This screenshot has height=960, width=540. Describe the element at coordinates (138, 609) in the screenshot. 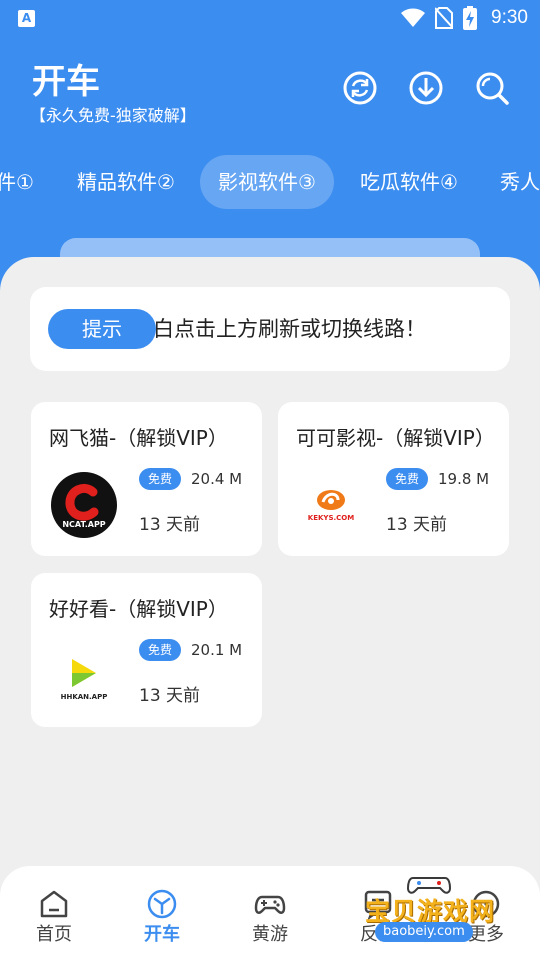

I see `app-title: 好好看-（解锁VIP）` at that location.